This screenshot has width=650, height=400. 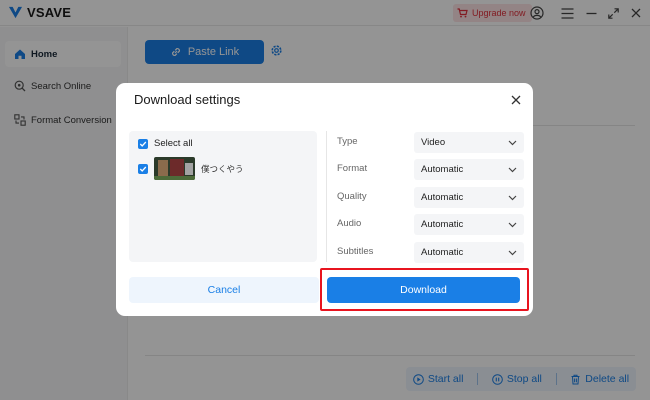 What do you see at coordinates (433, 142) in the screenshot?
I see `type-value: Video` at bounding box center [433, 142].